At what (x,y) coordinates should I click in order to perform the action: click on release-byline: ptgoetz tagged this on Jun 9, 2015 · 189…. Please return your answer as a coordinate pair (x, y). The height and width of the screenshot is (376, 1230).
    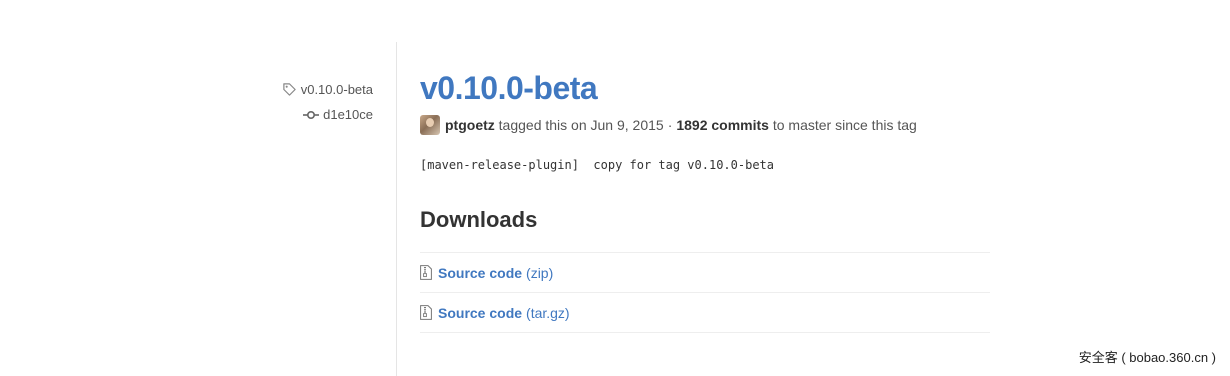
    Looking at the image, I should click on (668, 125).